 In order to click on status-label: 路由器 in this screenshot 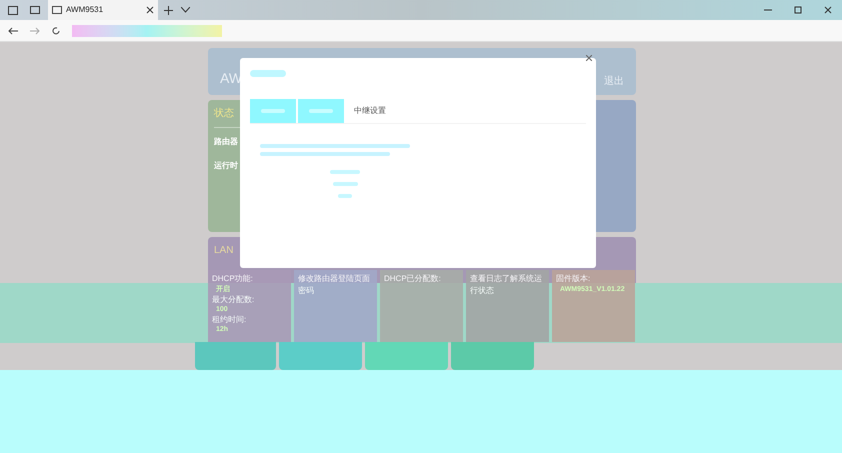, I will do `click(226, 142)`.